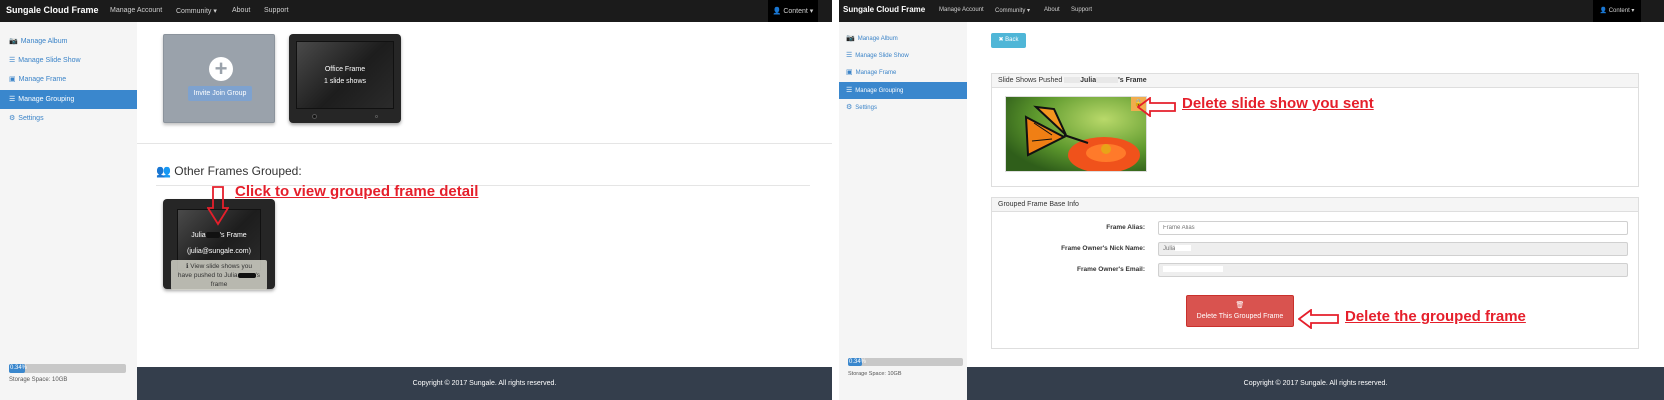  Describe the element at coordinates (1103, 248) in the screenshot. I see `owner-nick-name-label: Frame Owner's Nick Name:` at that location.